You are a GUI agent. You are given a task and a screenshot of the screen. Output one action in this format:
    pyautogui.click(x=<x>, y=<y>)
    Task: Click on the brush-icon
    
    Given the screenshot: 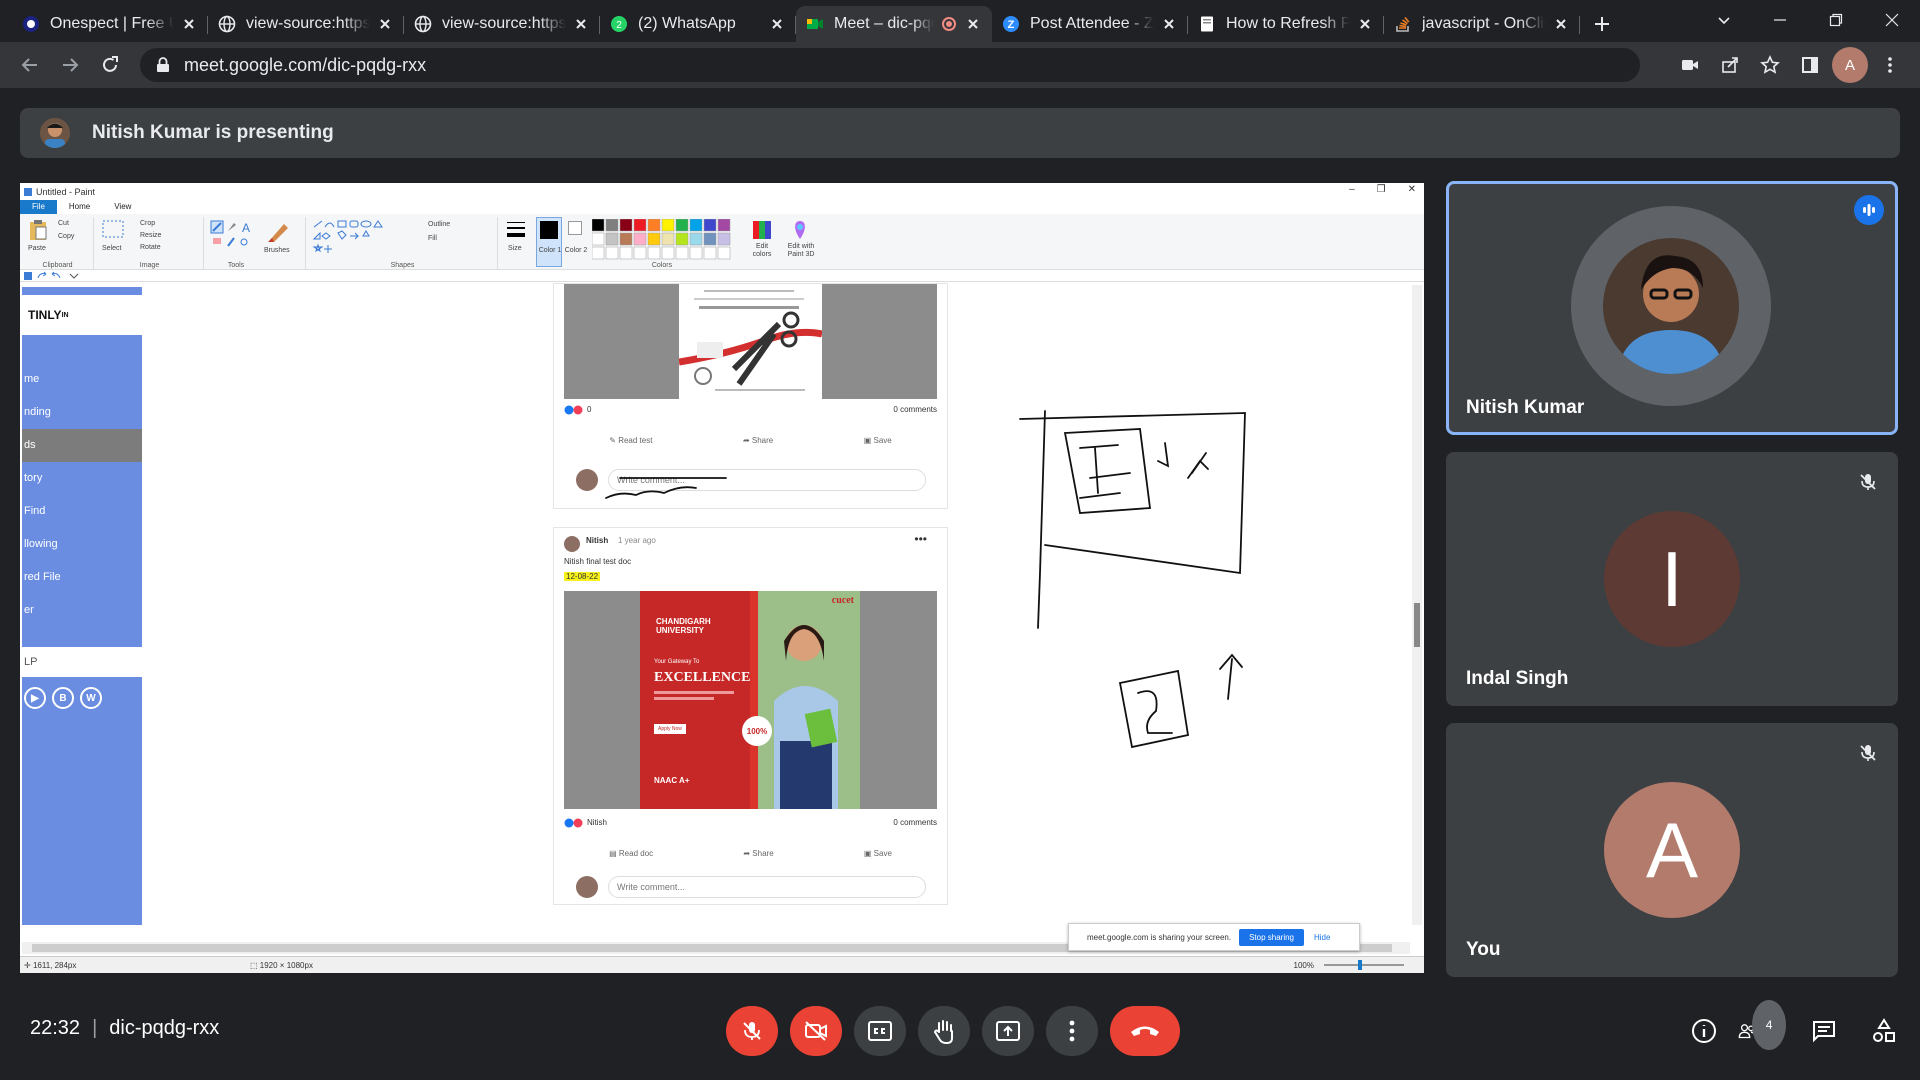 What is the action you would take?
    pyautogui.click(x=279, y=232)
    